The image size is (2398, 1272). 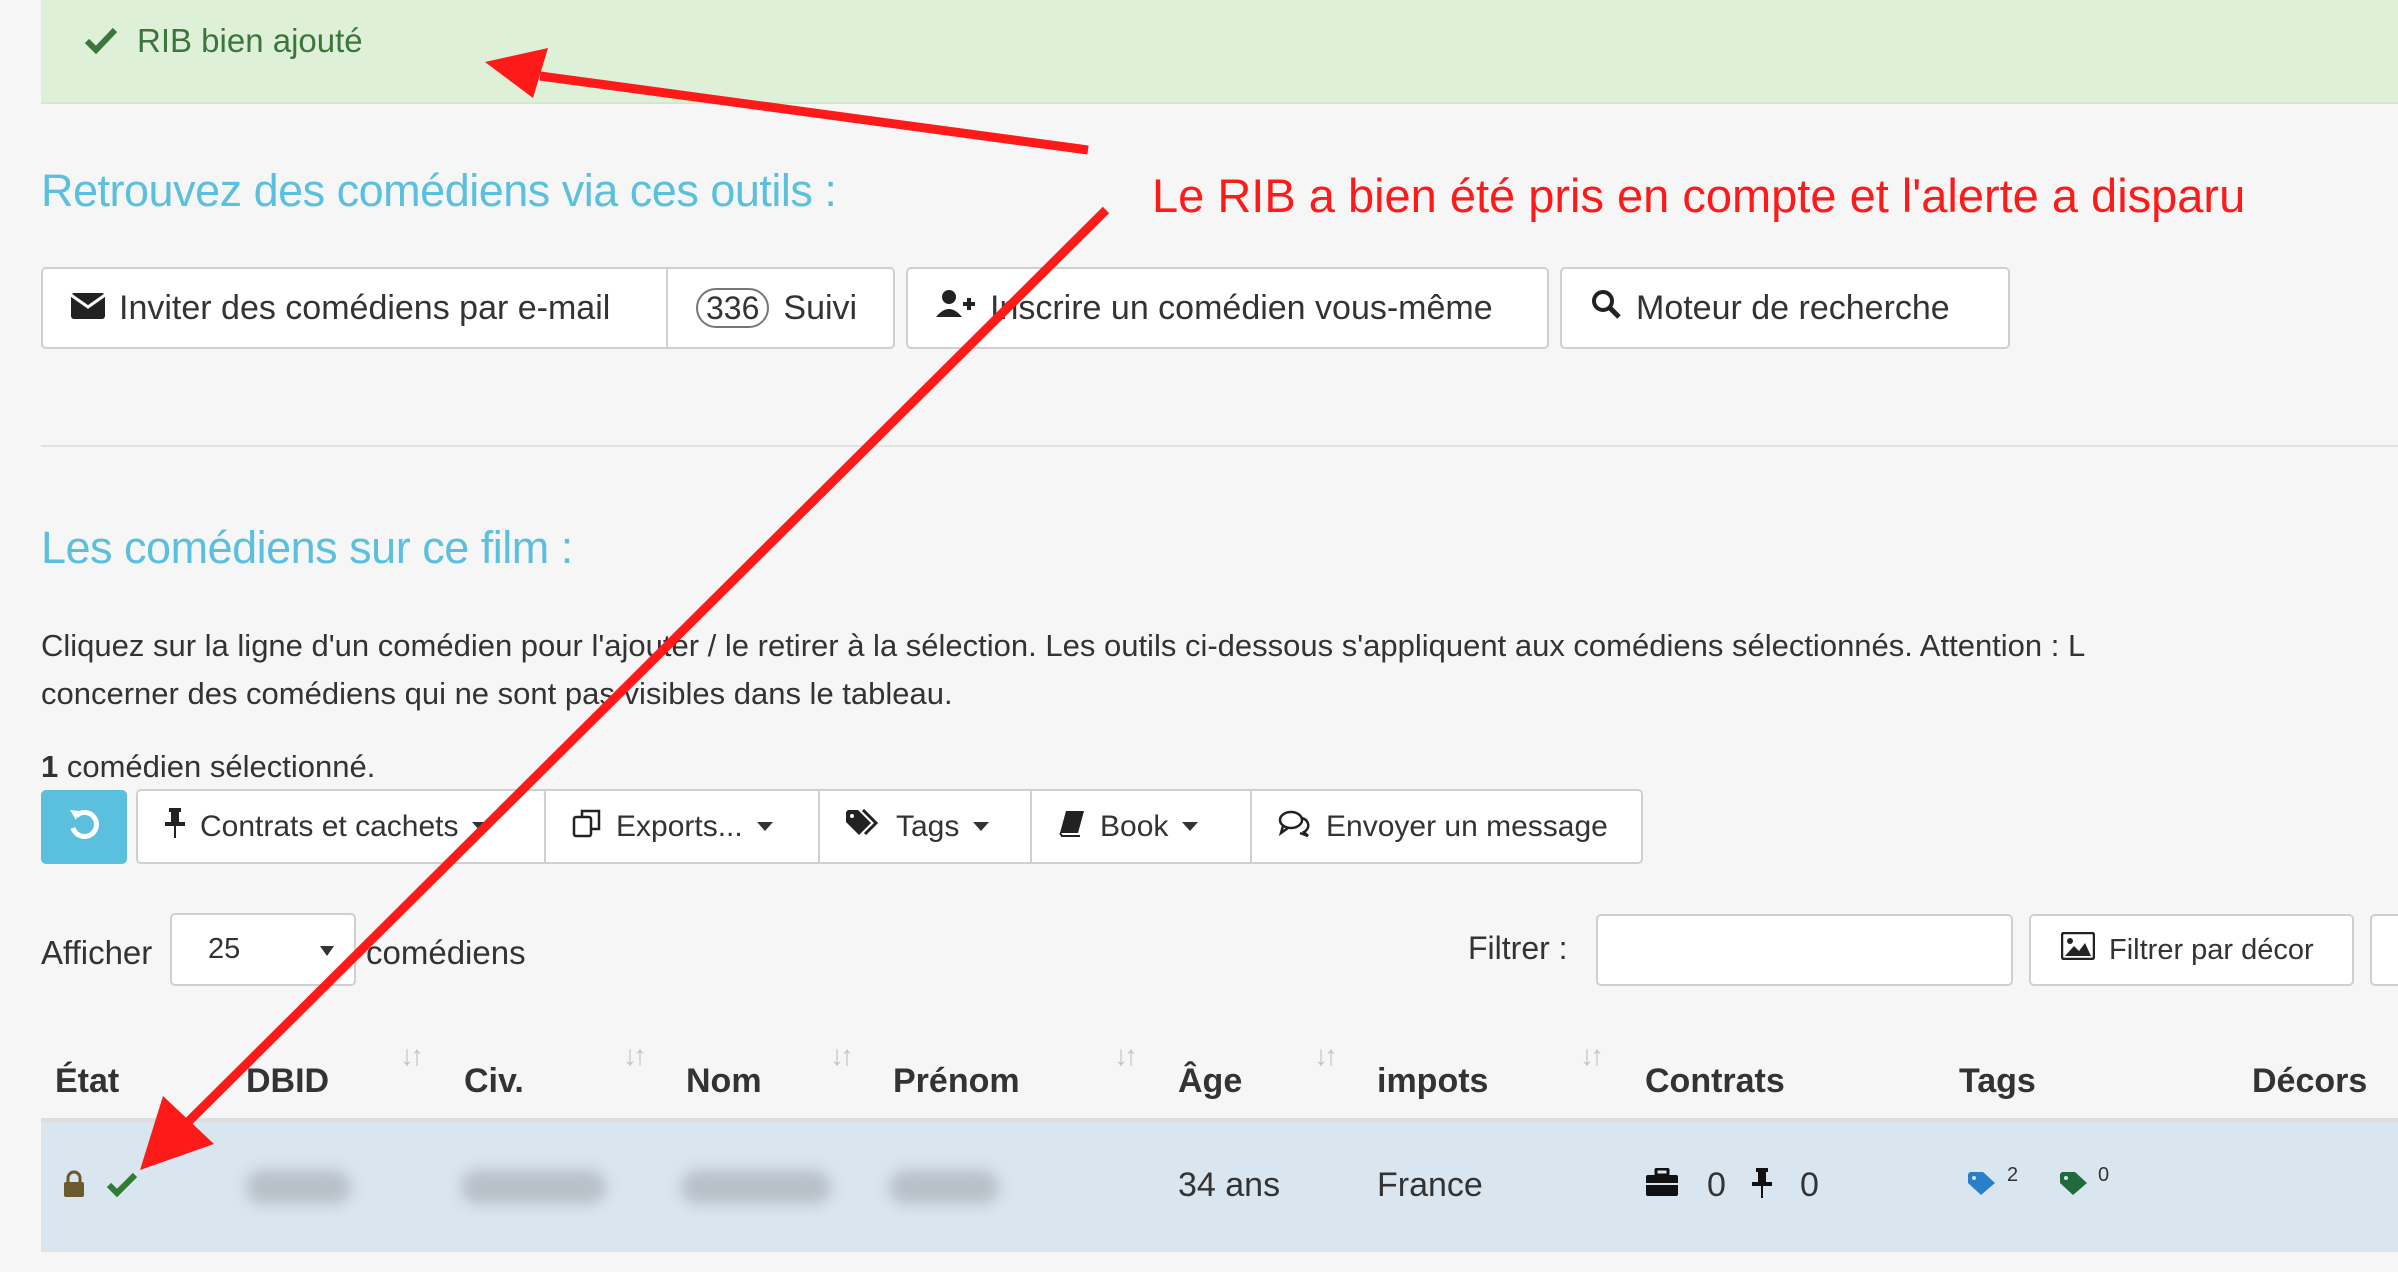 What do you see at coordinates (814, 113) in the screenshot?
I see `arrow-line-to-alert` at bounding box center [814, 113].